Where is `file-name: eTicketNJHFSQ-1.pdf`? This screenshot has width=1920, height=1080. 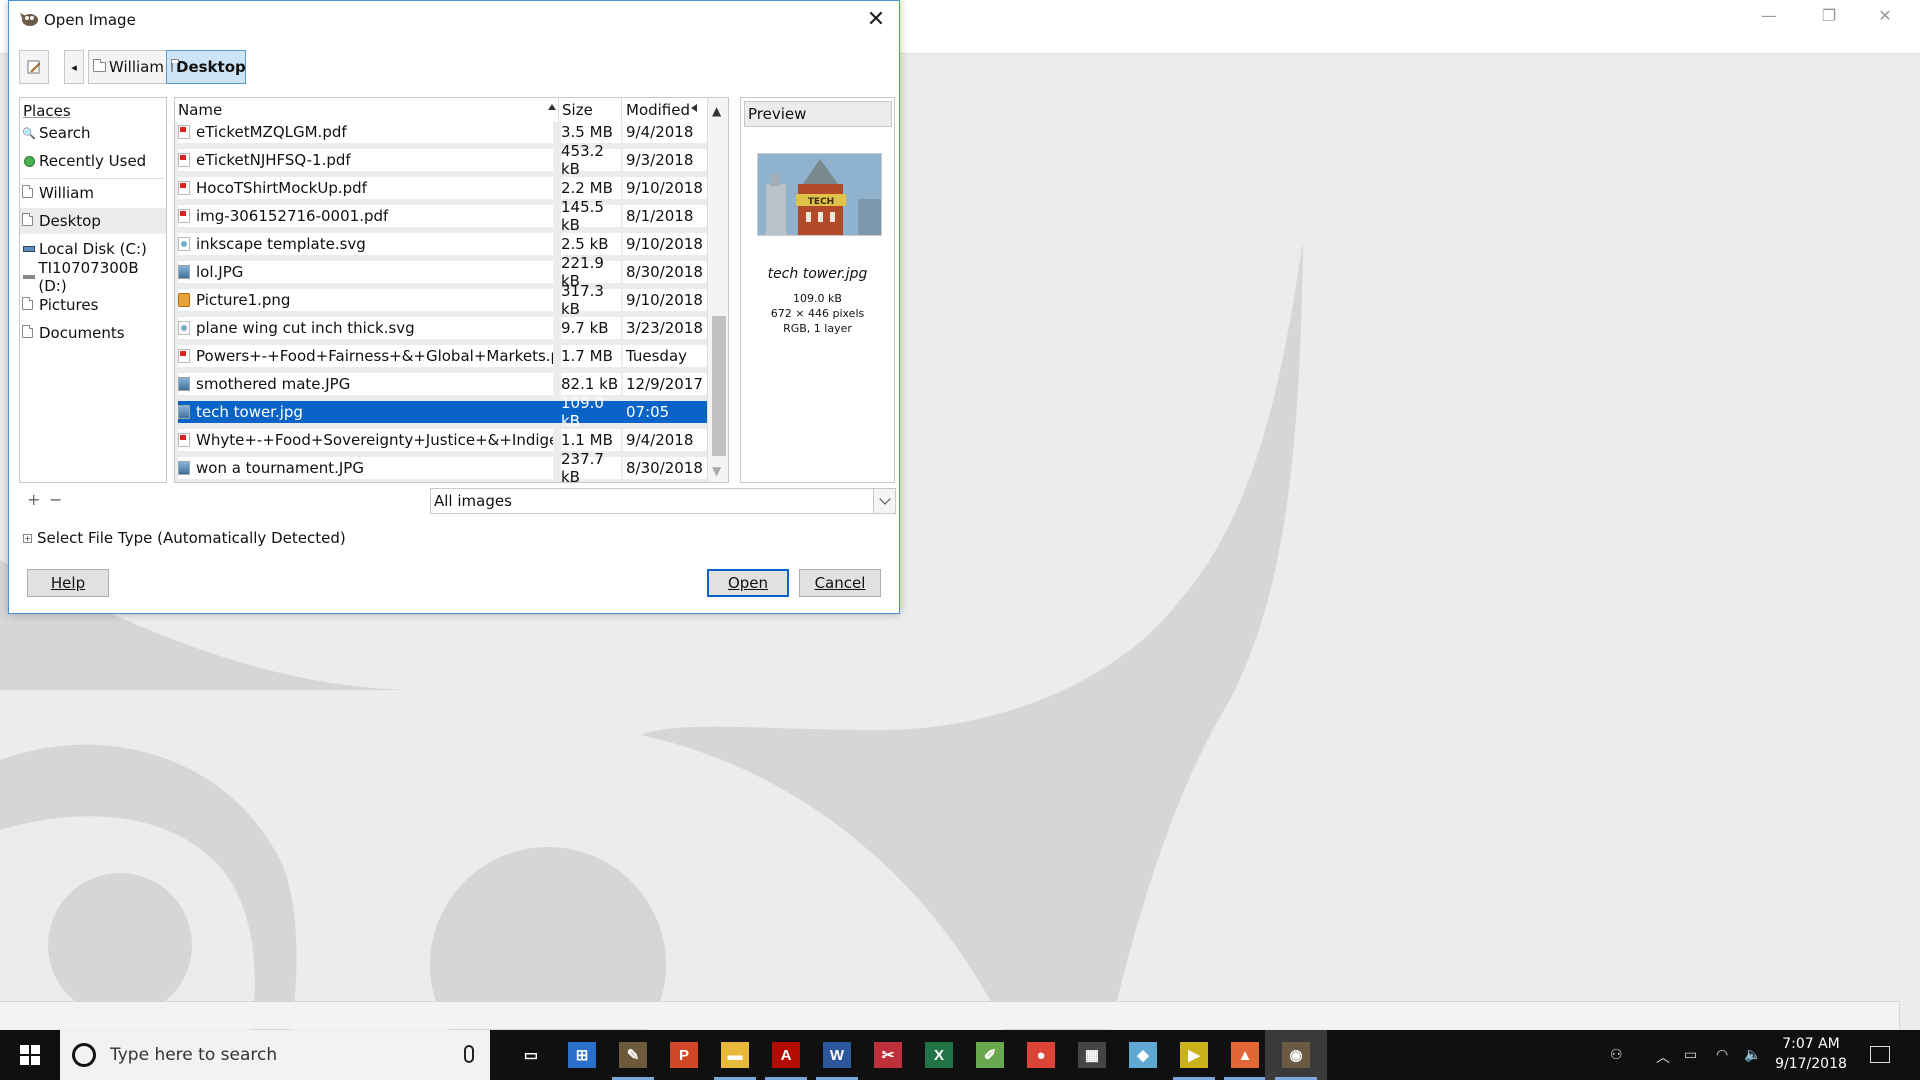 file-name: eTicketNJHFSQ-1.pdf is located at coordinates (273, 160).